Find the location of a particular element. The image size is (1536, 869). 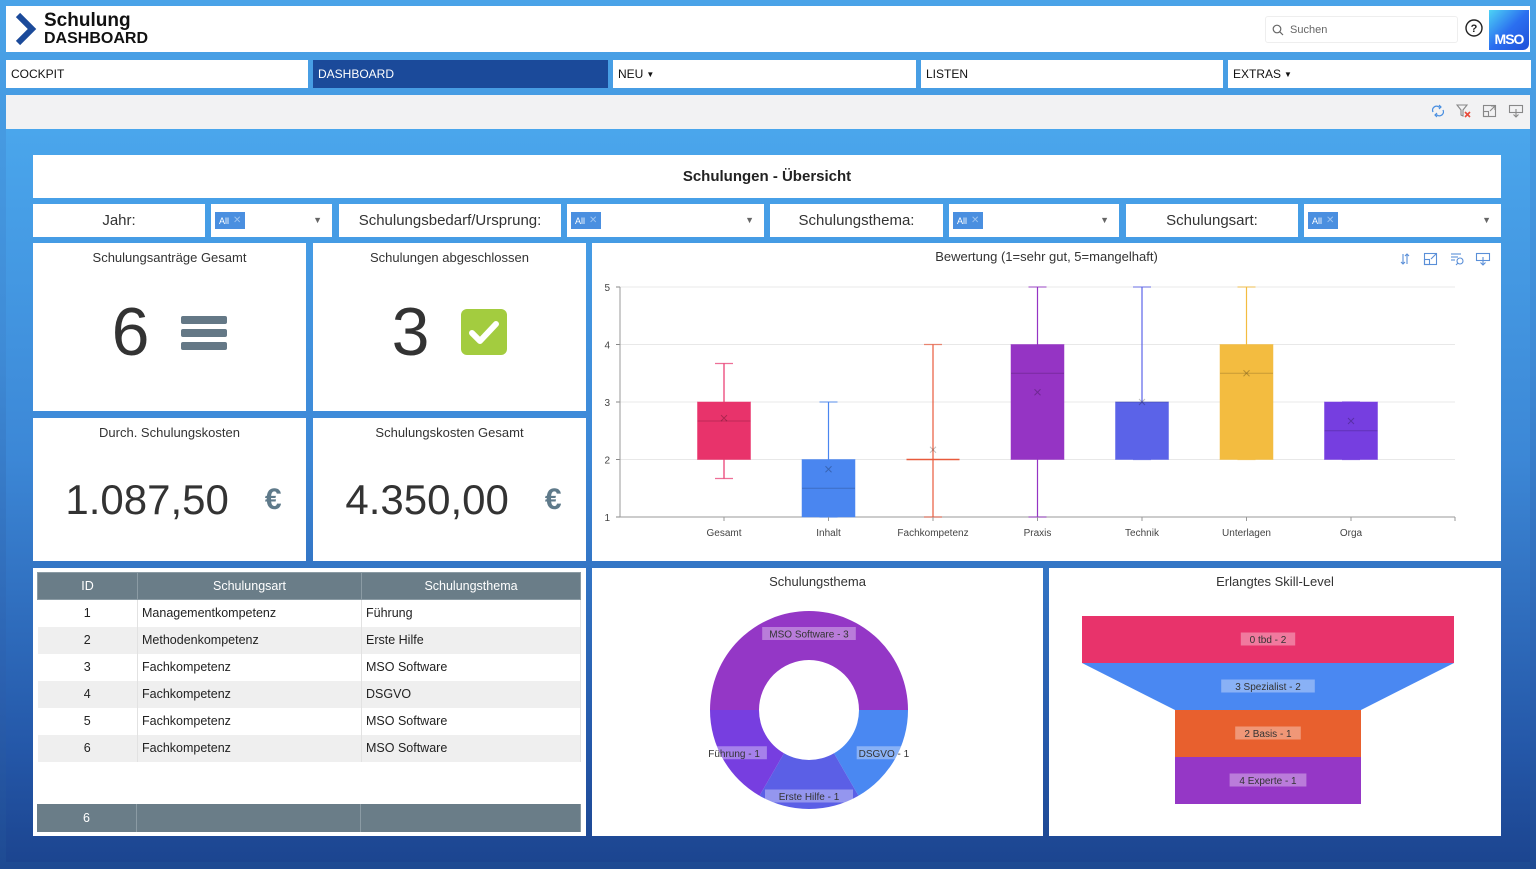

cell-id: 1 is located at coordinates (87, 613).